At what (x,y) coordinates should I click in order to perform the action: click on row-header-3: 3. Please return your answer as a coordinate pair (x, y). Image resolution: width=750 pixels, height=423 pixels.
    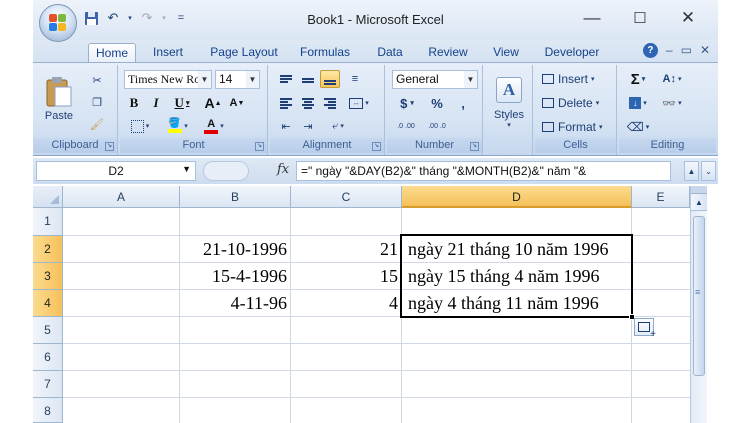
    Looking at the image, I should click on (48, 276).